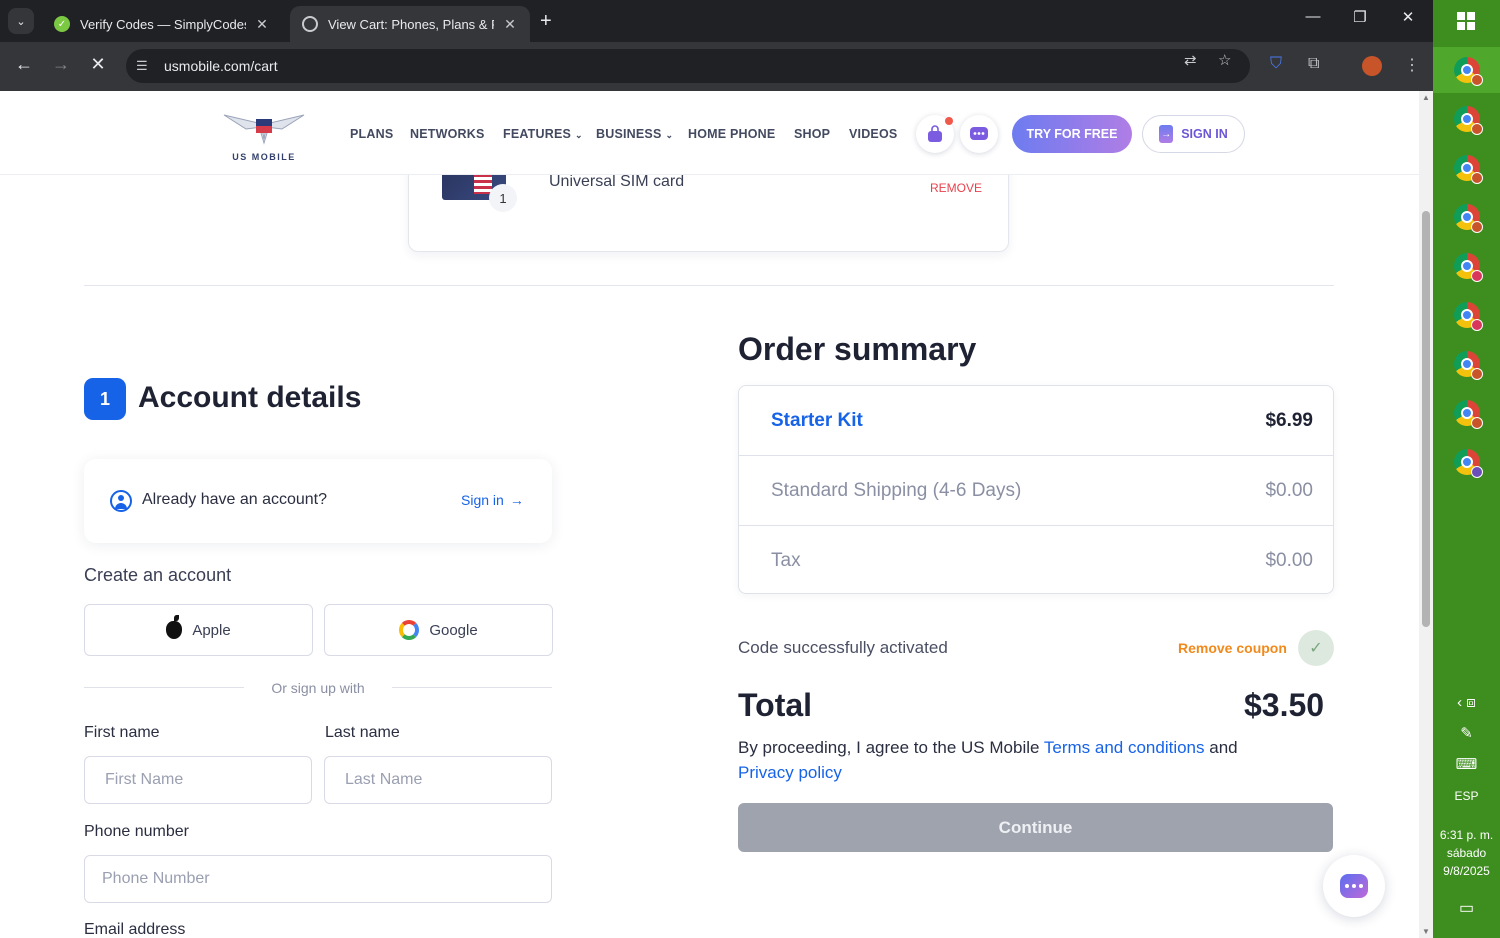  What do you see at coordinates (731, 134) in the screenshot?
I see `nav-home-phone: HOME PHONE` at bounding box center [731, 134].